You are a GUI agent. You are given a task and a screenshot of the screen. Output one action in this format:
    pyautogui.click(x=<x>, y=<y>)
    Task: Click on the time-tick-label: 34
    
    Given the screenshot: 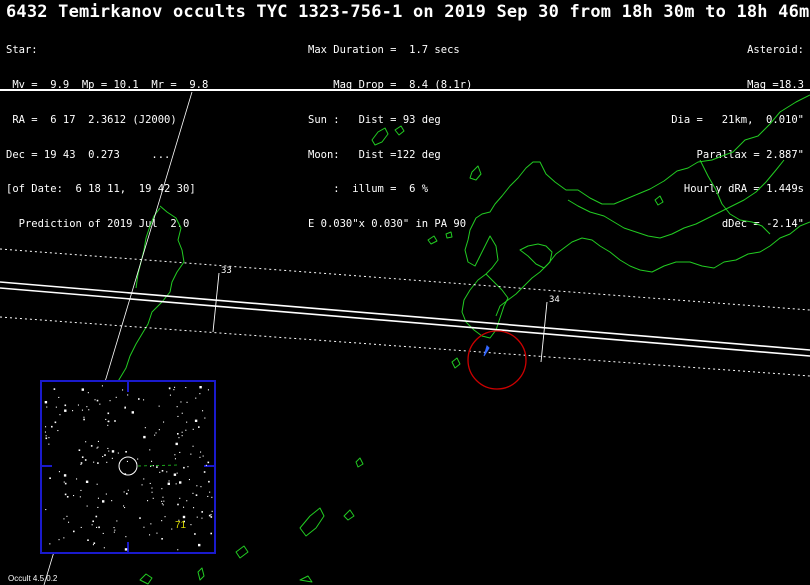 What is the action you would take?
    pyautogui.click(x=554, y=300)
    